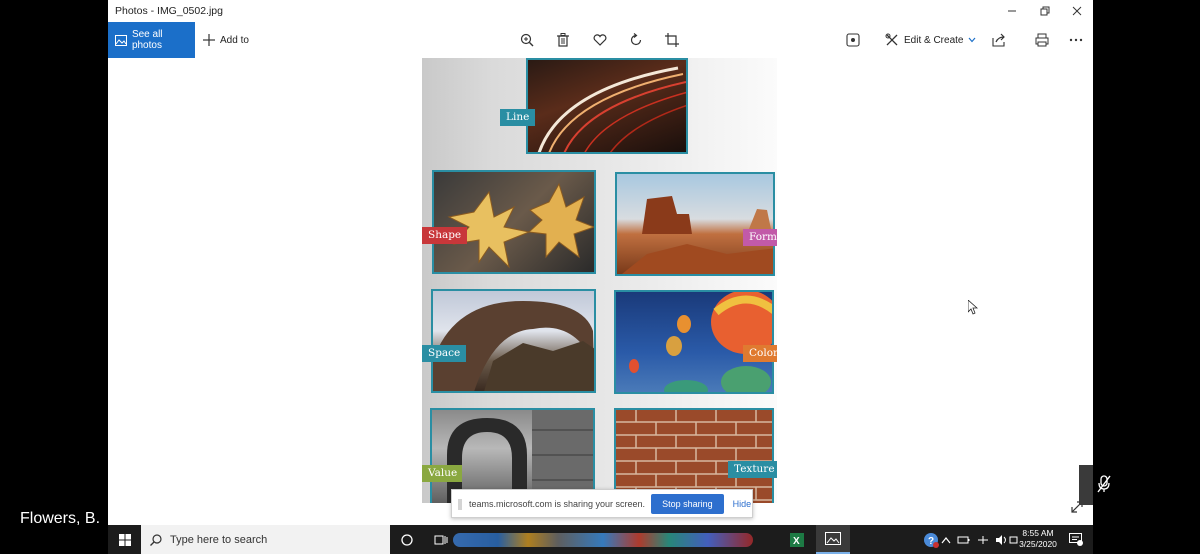 Image resolution: width=1200 pixels, height=554 pixels. I want to click on minimize-icon, so click(1012, 11).